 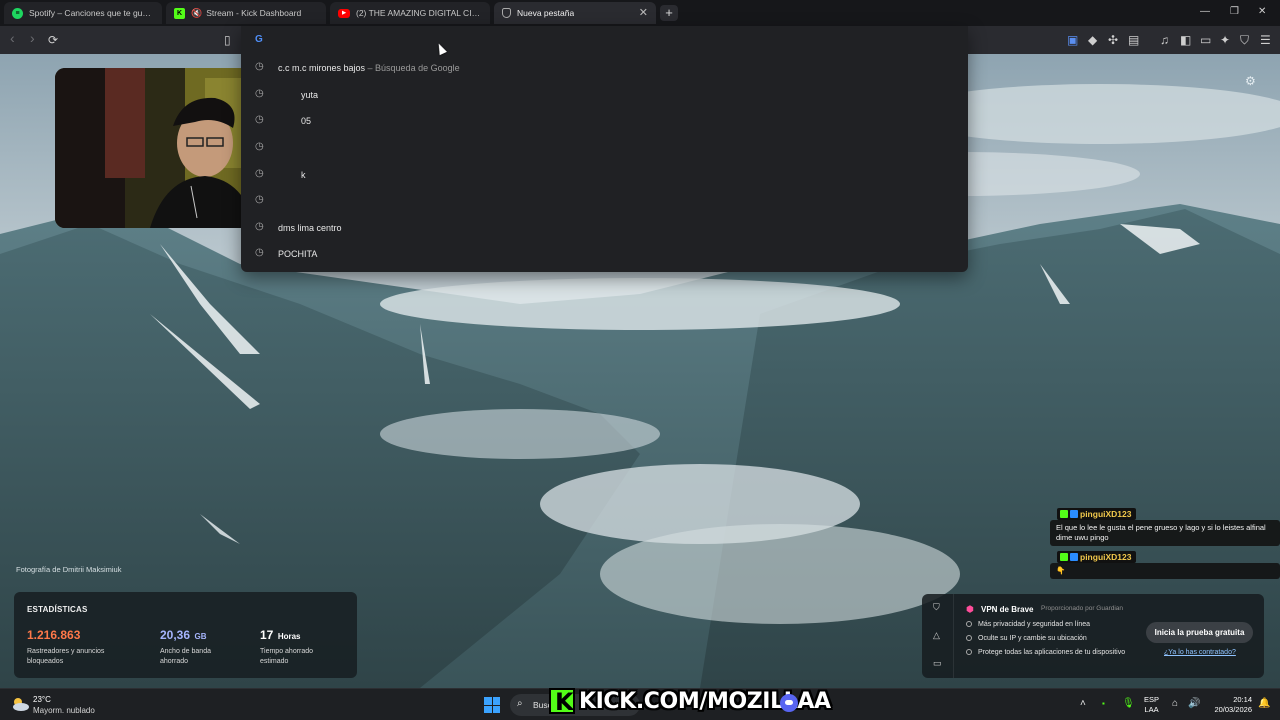 I want to click on close-window-icon: ✕, so click(x=1262, y=11).